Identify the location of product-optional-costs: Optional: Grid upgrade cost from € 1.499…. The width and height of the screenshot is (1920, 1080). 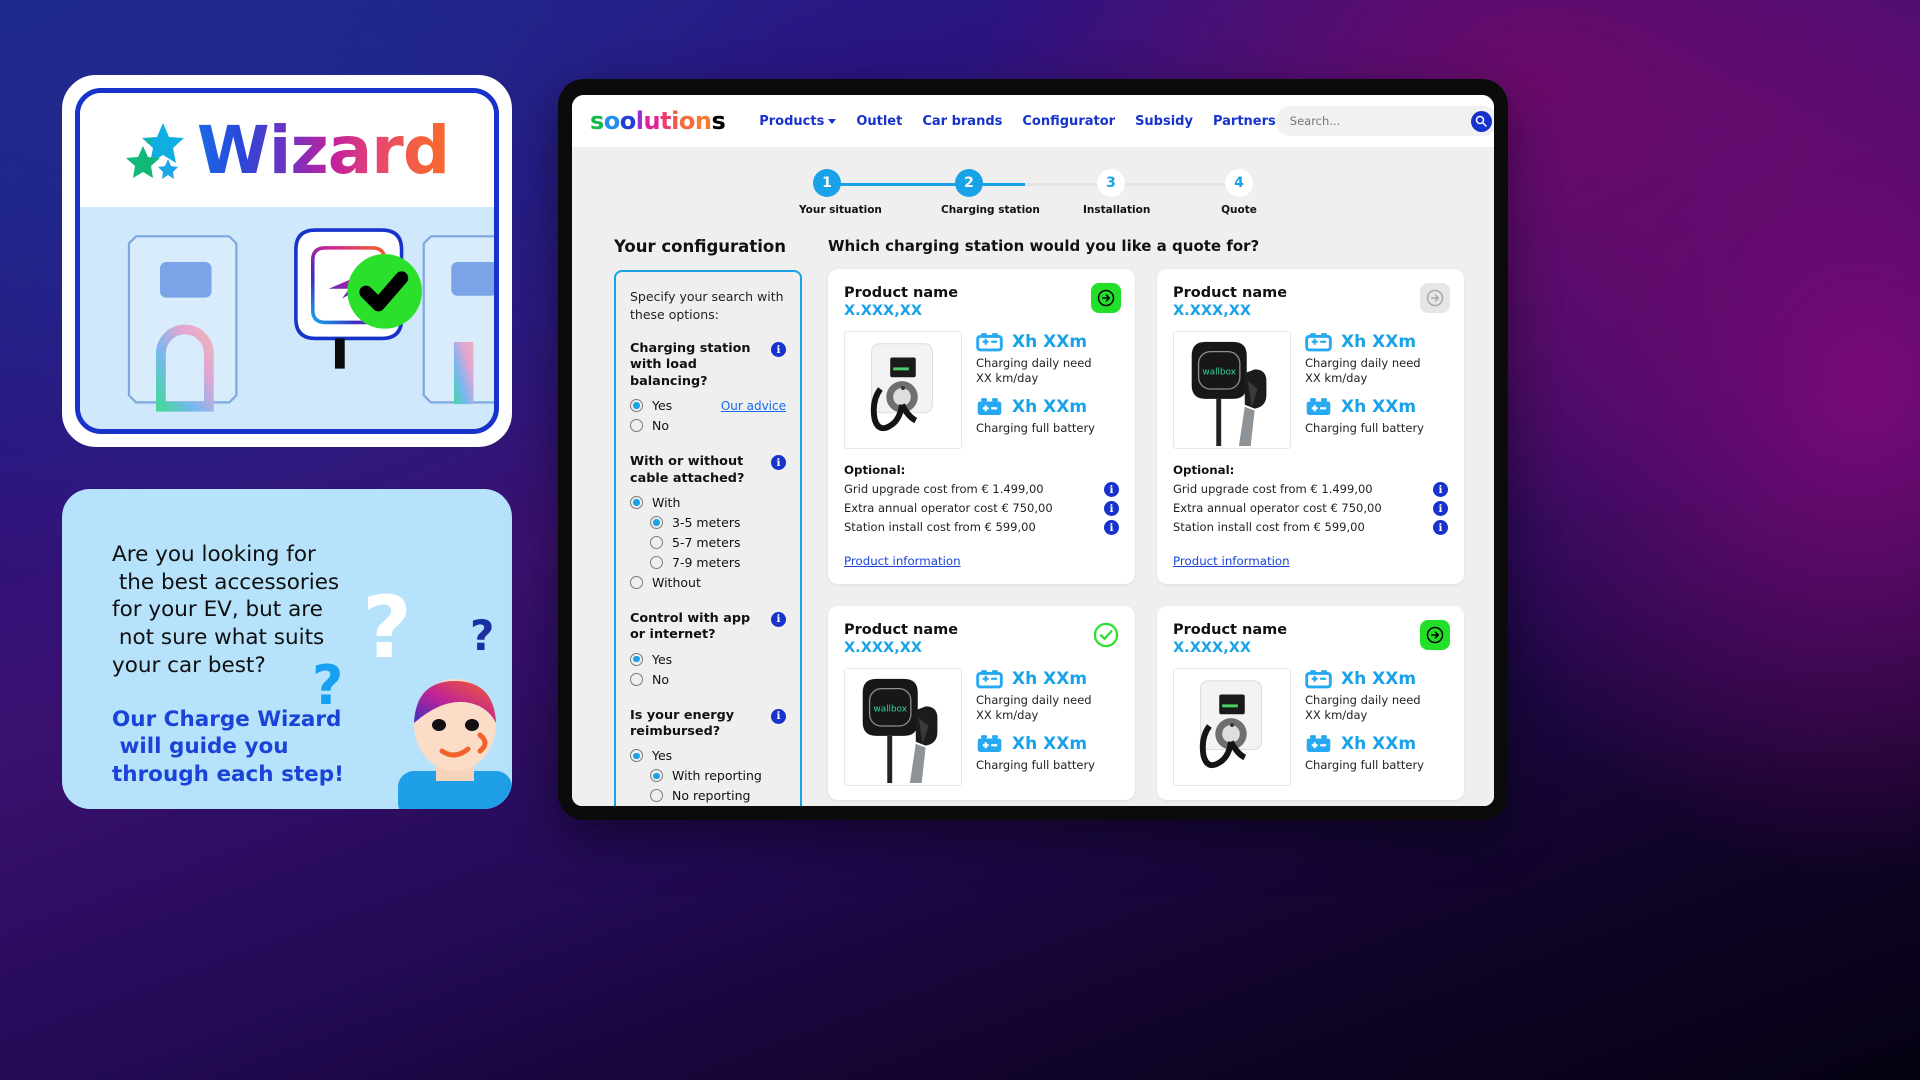
(981, 499).